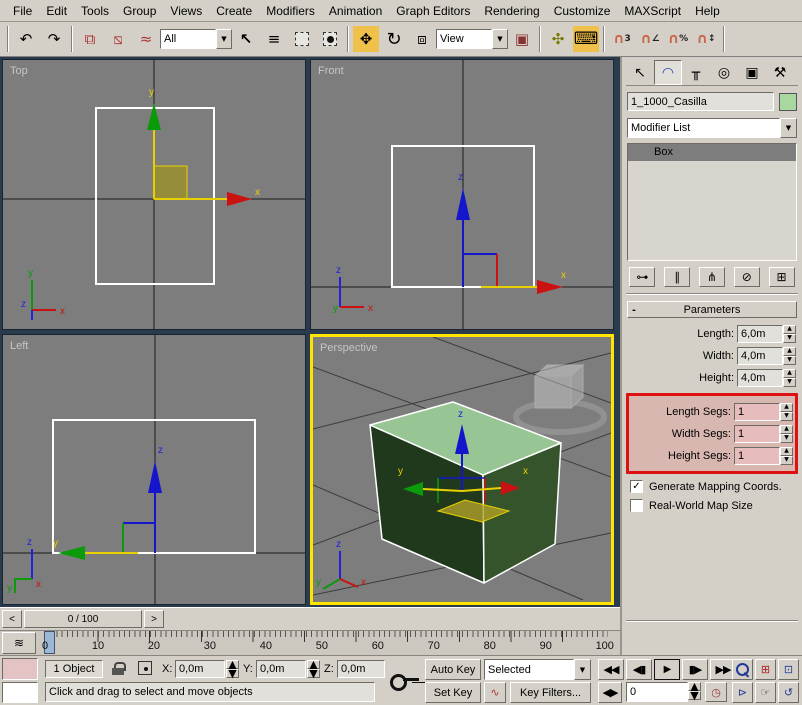  What do you see at coordinates (703, 128) in the screenshot?
I see `modifier-list-value: Modifier List` at bounding box center [703, 128].